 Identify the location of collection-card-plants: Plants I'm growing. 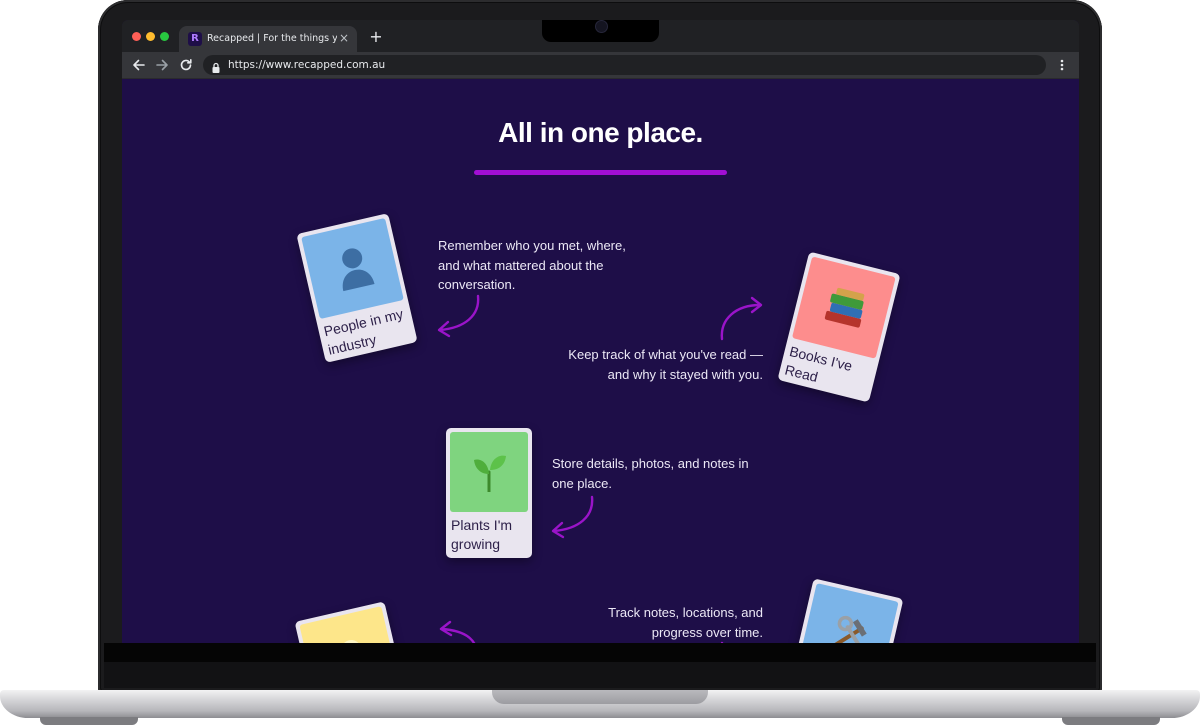
(489, 493).